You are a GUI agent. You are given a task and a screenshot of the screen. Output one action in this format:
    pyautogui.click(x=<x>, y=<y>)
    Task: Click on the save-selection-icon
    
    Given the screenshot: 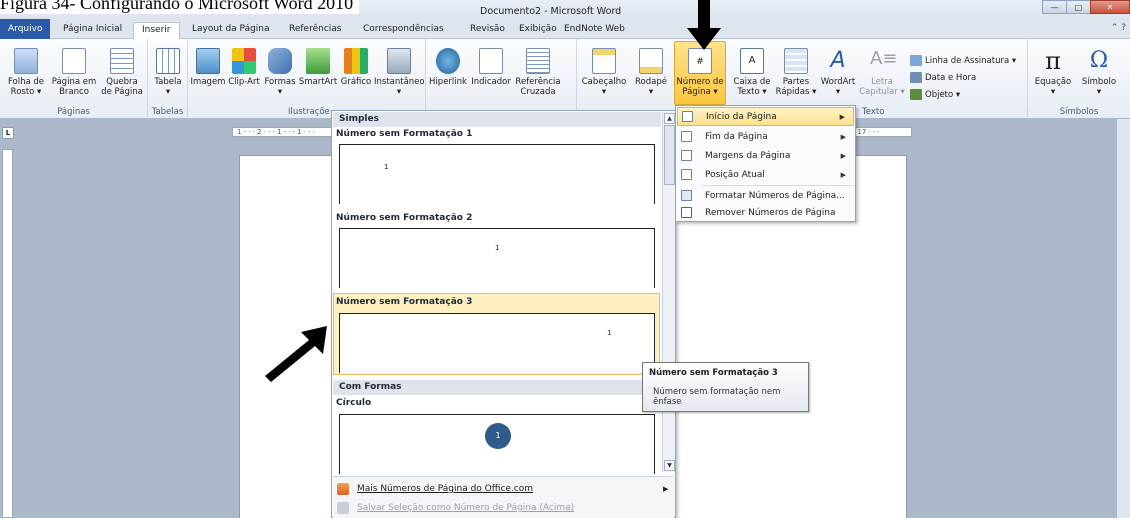 What is the action you would take?
    pyautogui.click(x=343, y=508)
    